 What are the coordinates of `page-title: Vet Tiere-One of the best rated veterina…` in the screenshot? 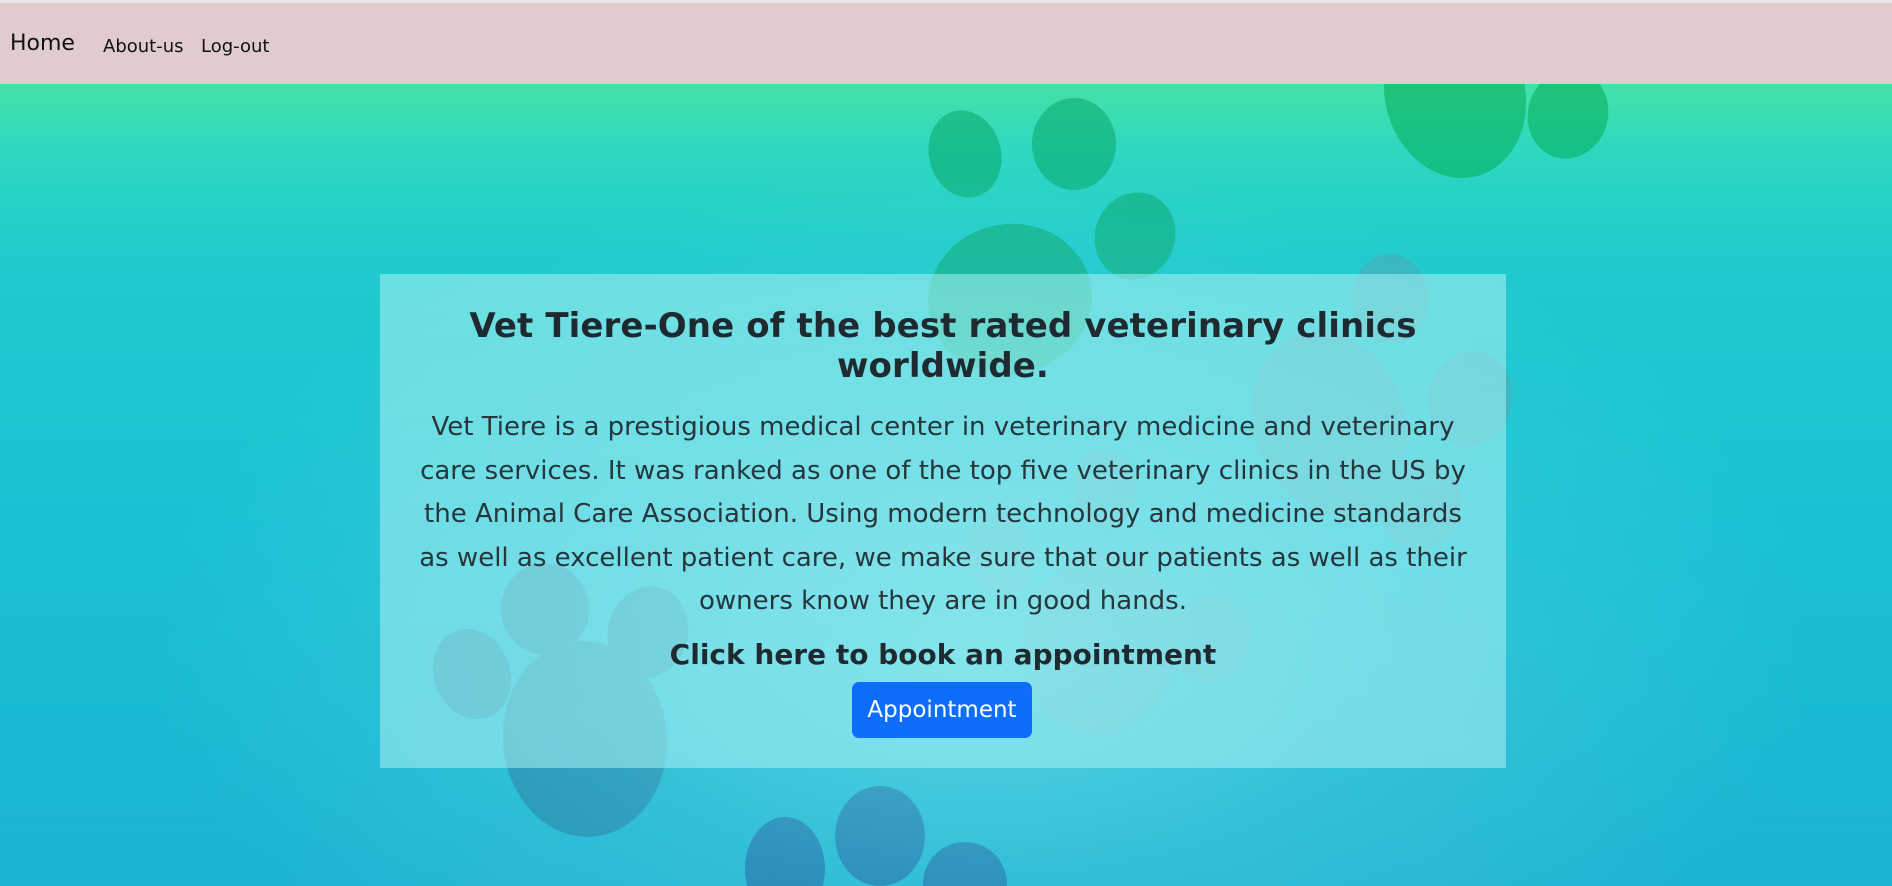 It's located at (943, 346).